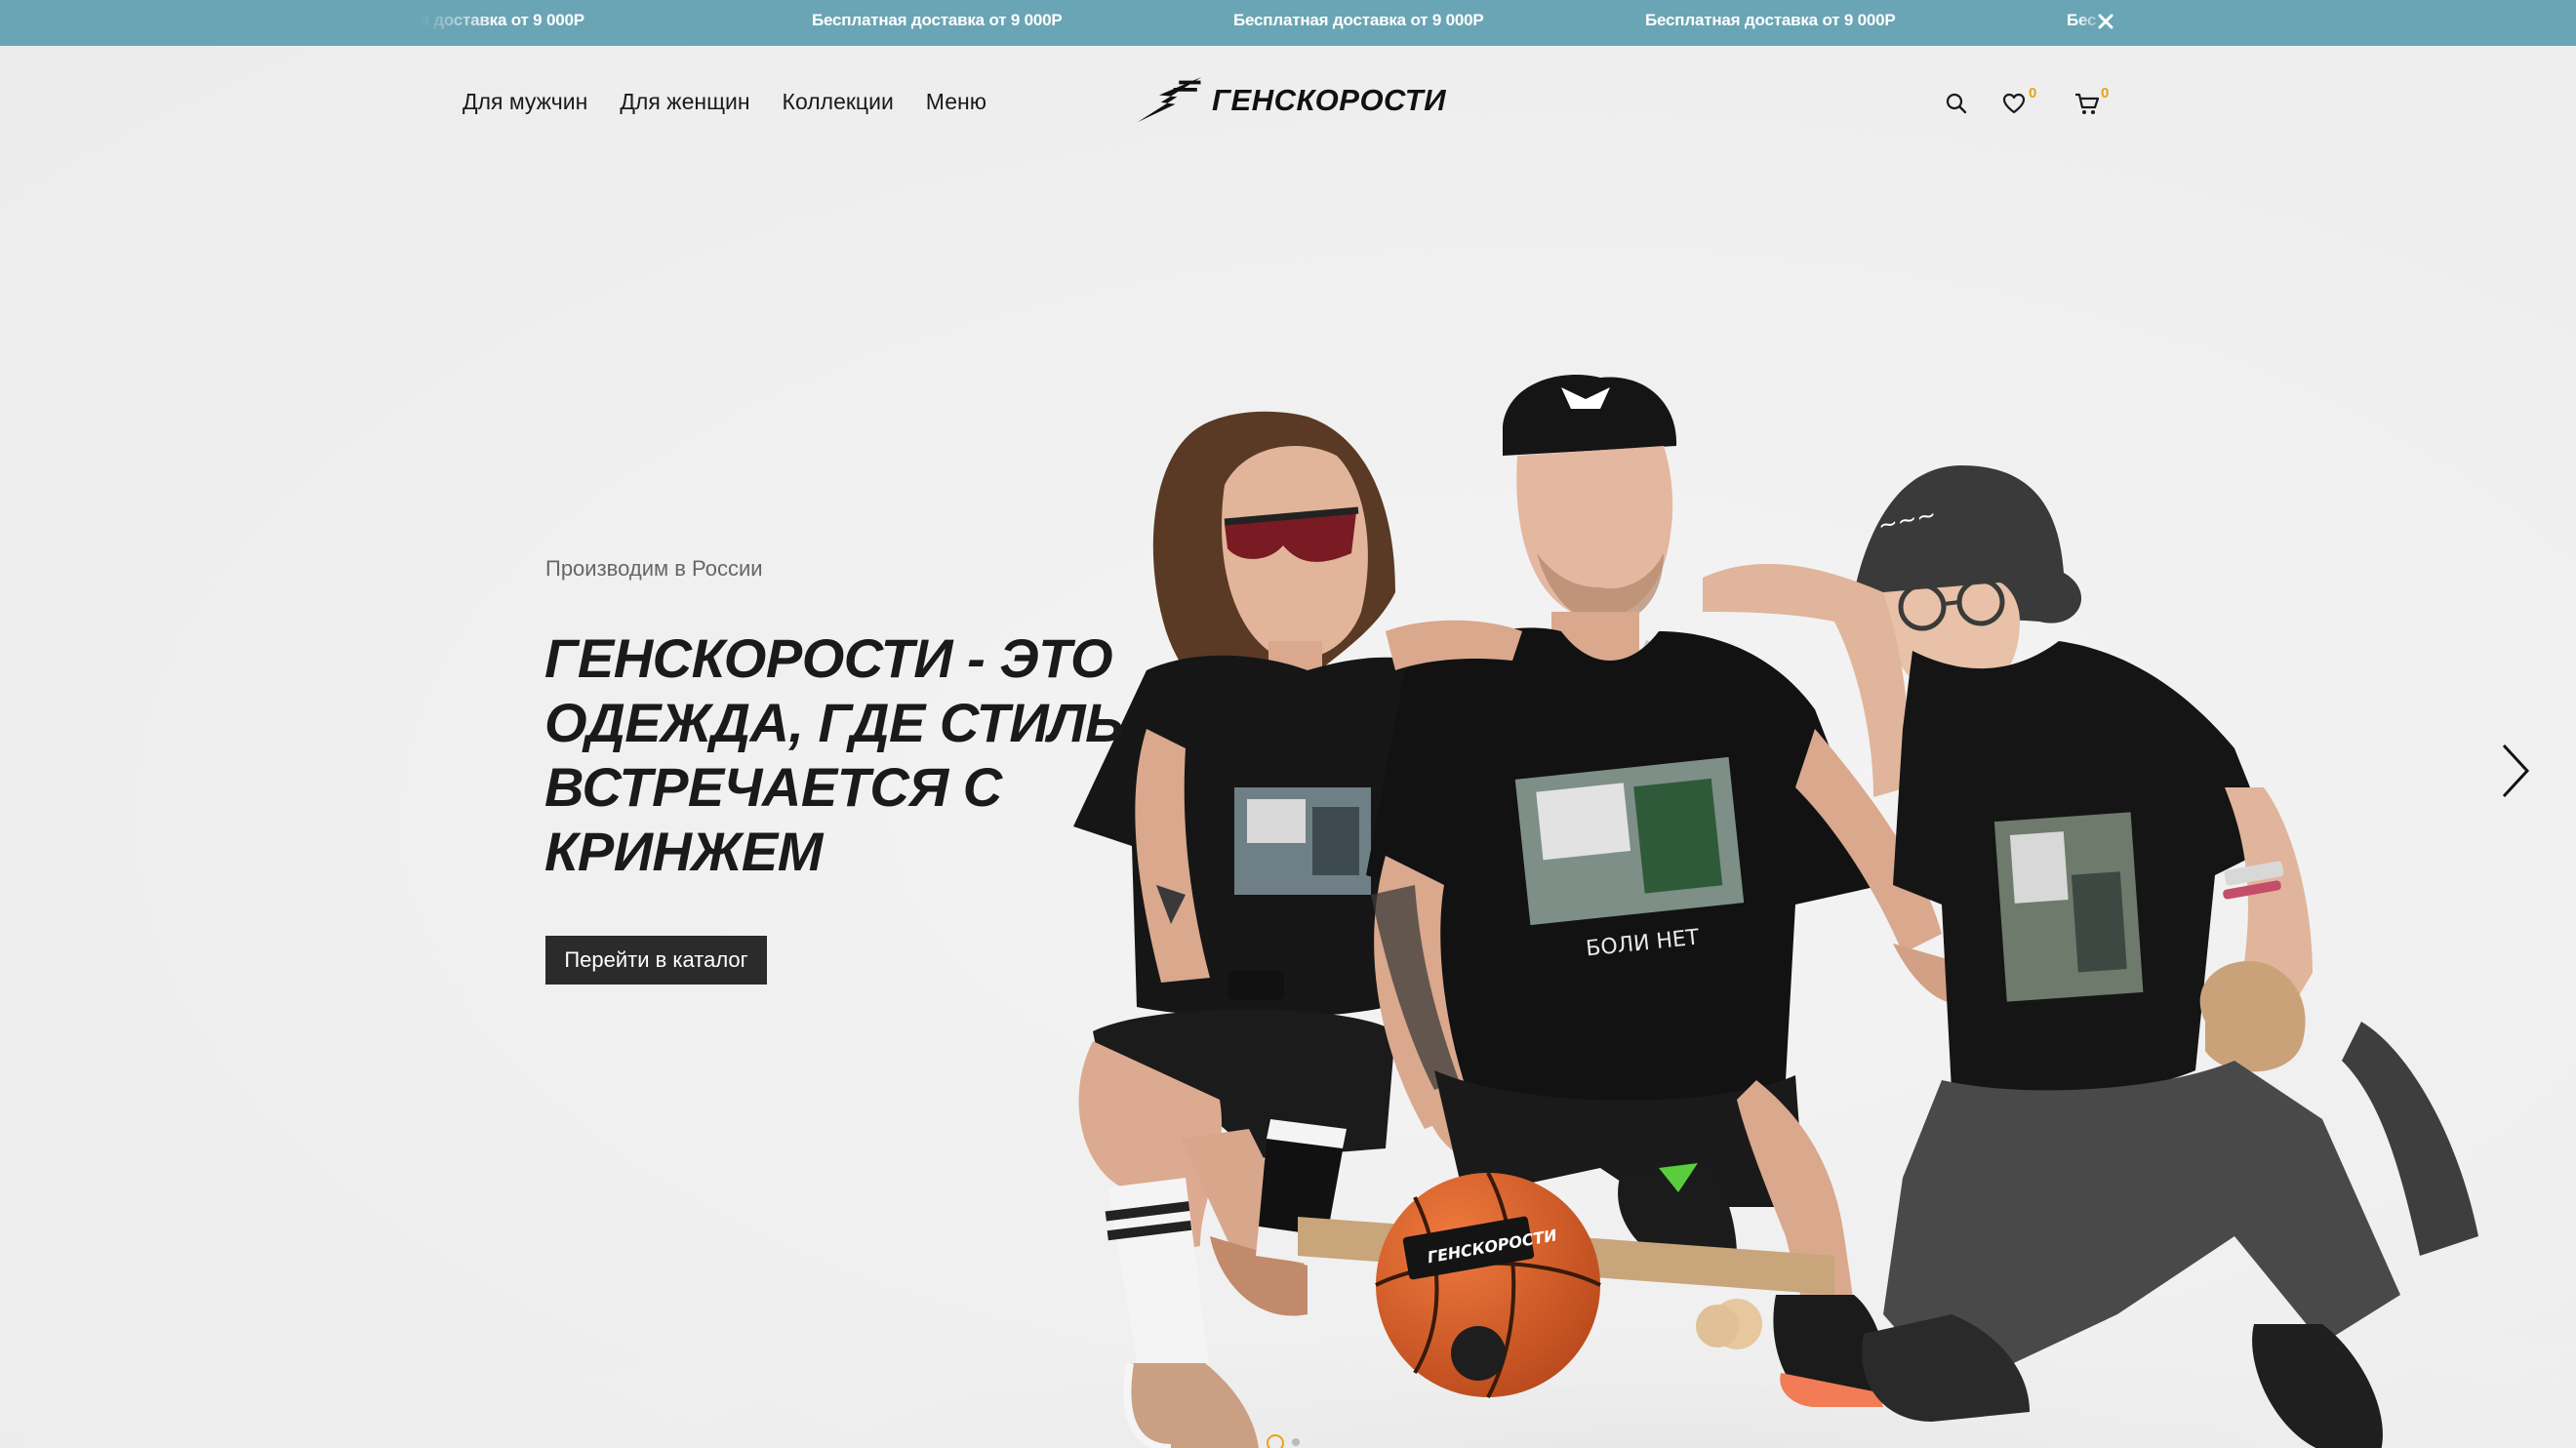 This screenshot has width=2576, height=1448. What do you see at coordinates (654, 568) in the screenshot?
I see `hero-eyebrow: Производим в России` at bounding box center [654, 568].